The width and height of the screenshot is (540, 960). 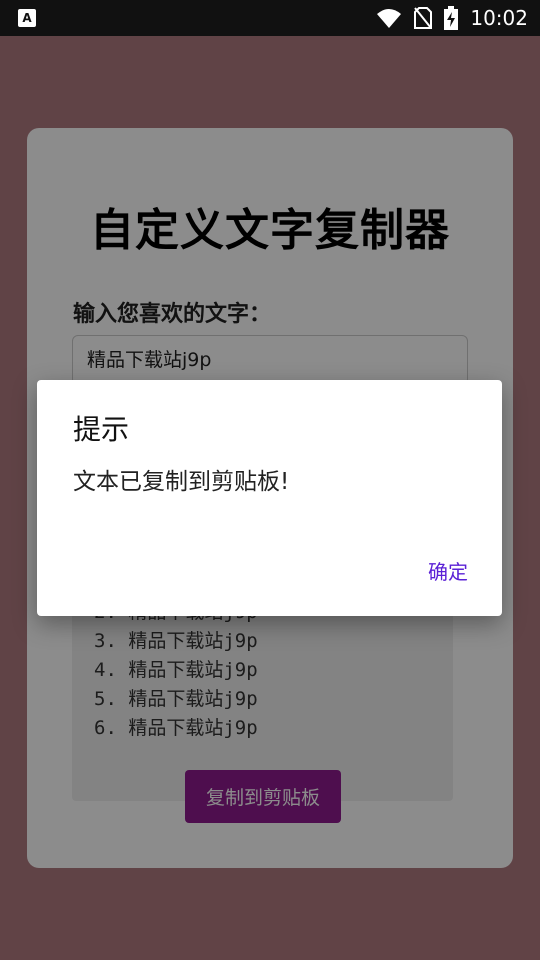 I want to click on status-bar: A 10:02, so click(x=270, y=18).